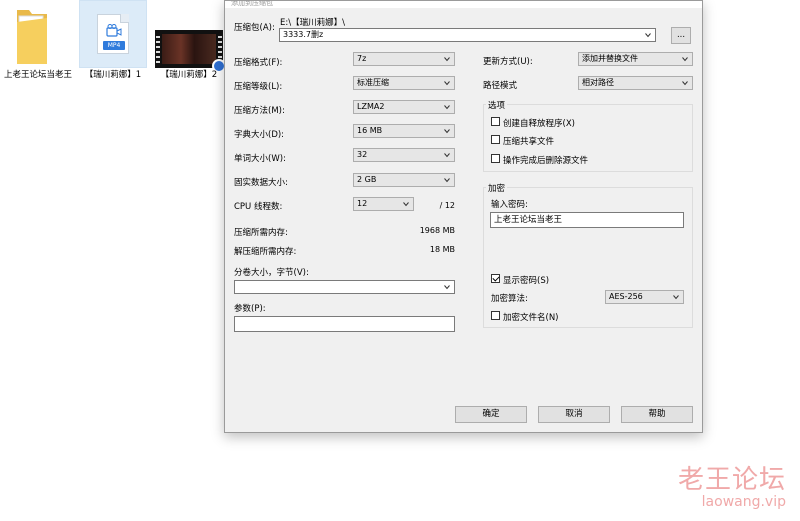  What do you see at coordinates (447, 205) in the screenshot?
I see `cpu-total: / 12` at bounding box center [447, 205].